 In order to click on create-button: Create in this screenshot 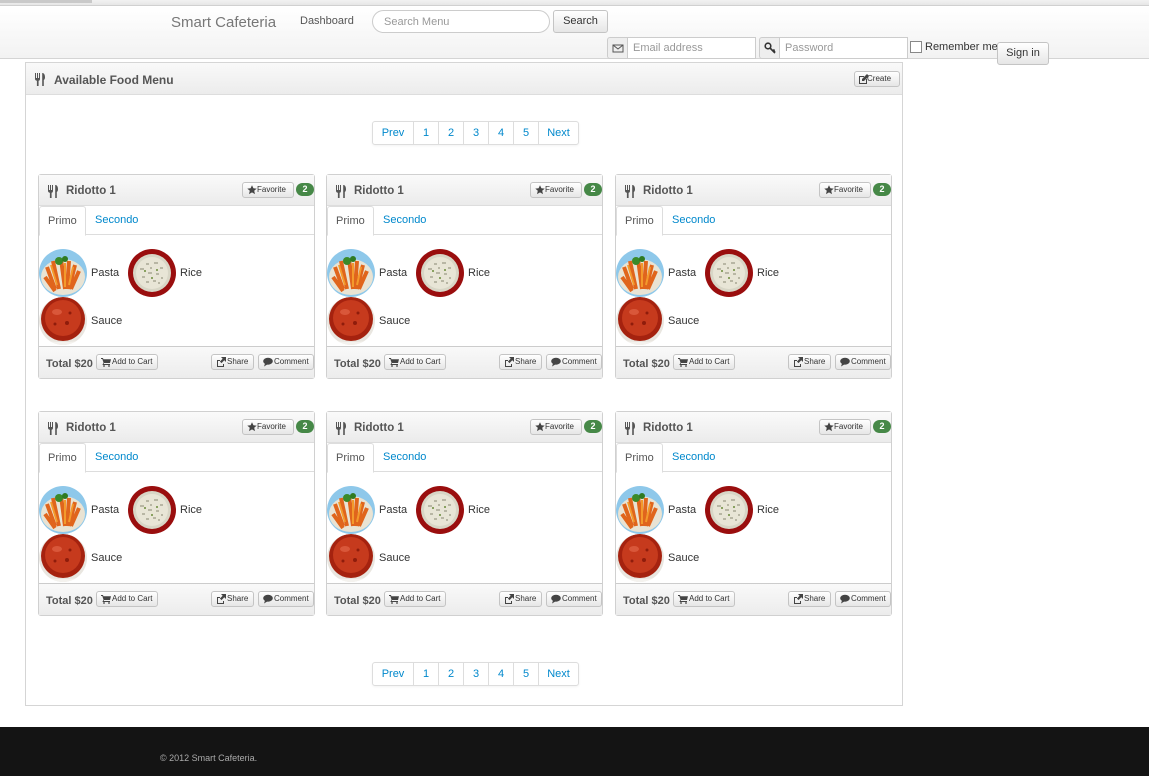, I will do `click(877, 79)`.